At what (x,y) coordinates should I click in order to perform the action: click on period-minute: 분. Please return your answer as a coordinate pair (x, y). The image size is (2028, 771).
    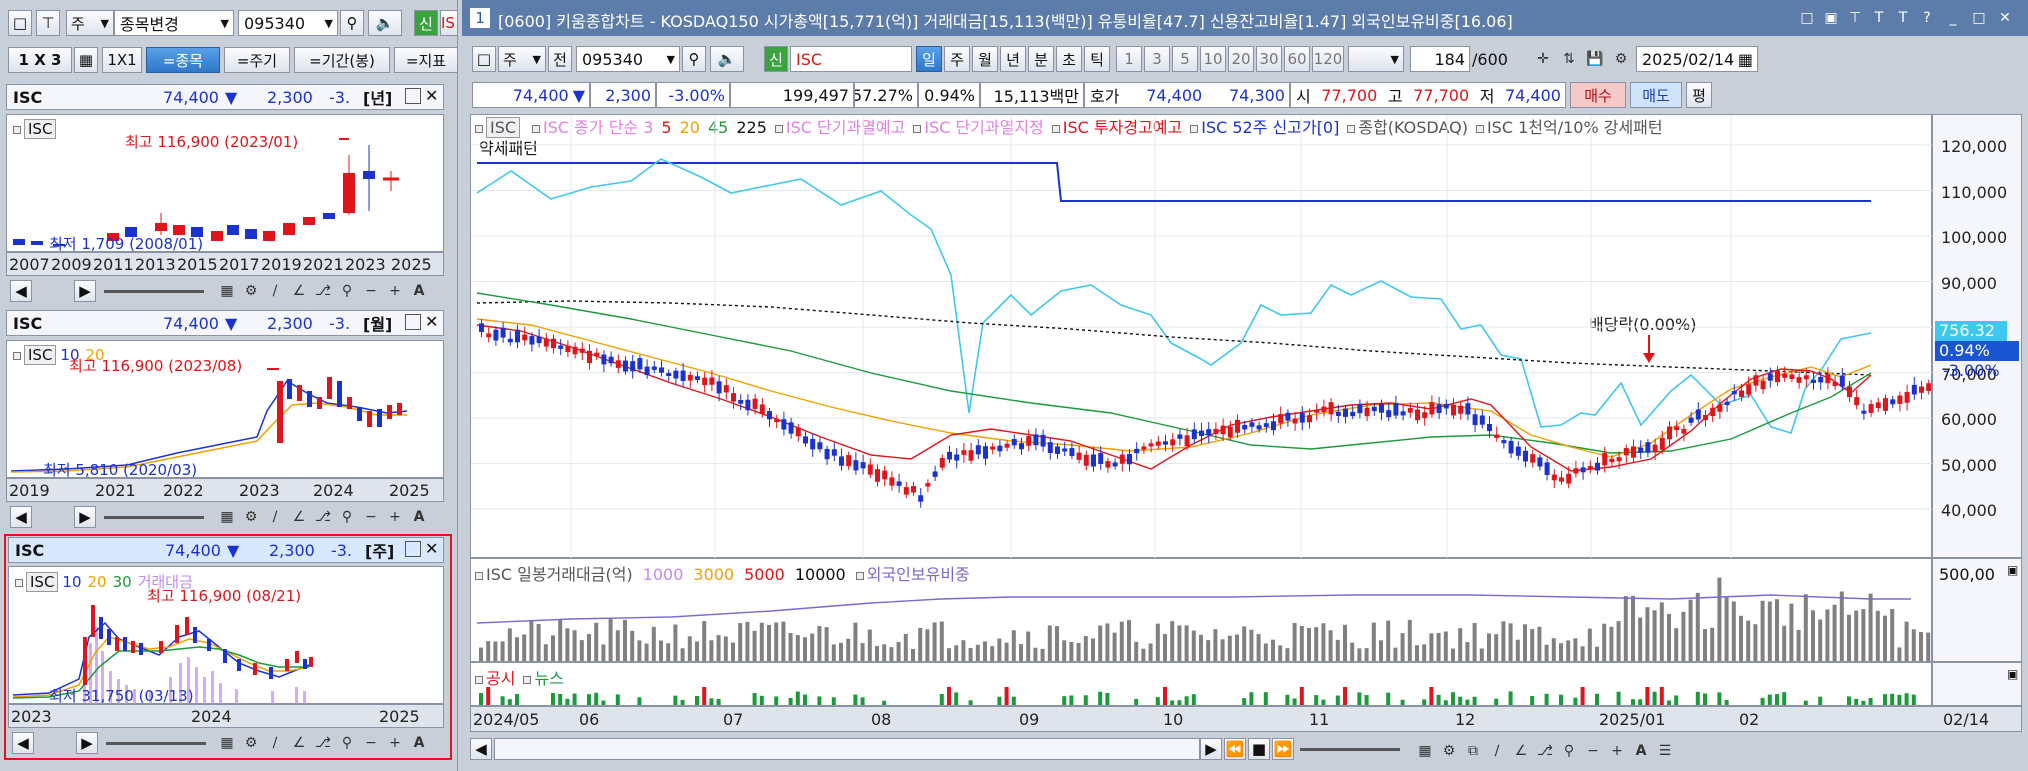
    Looking at the image, I should click on (1041, 59).